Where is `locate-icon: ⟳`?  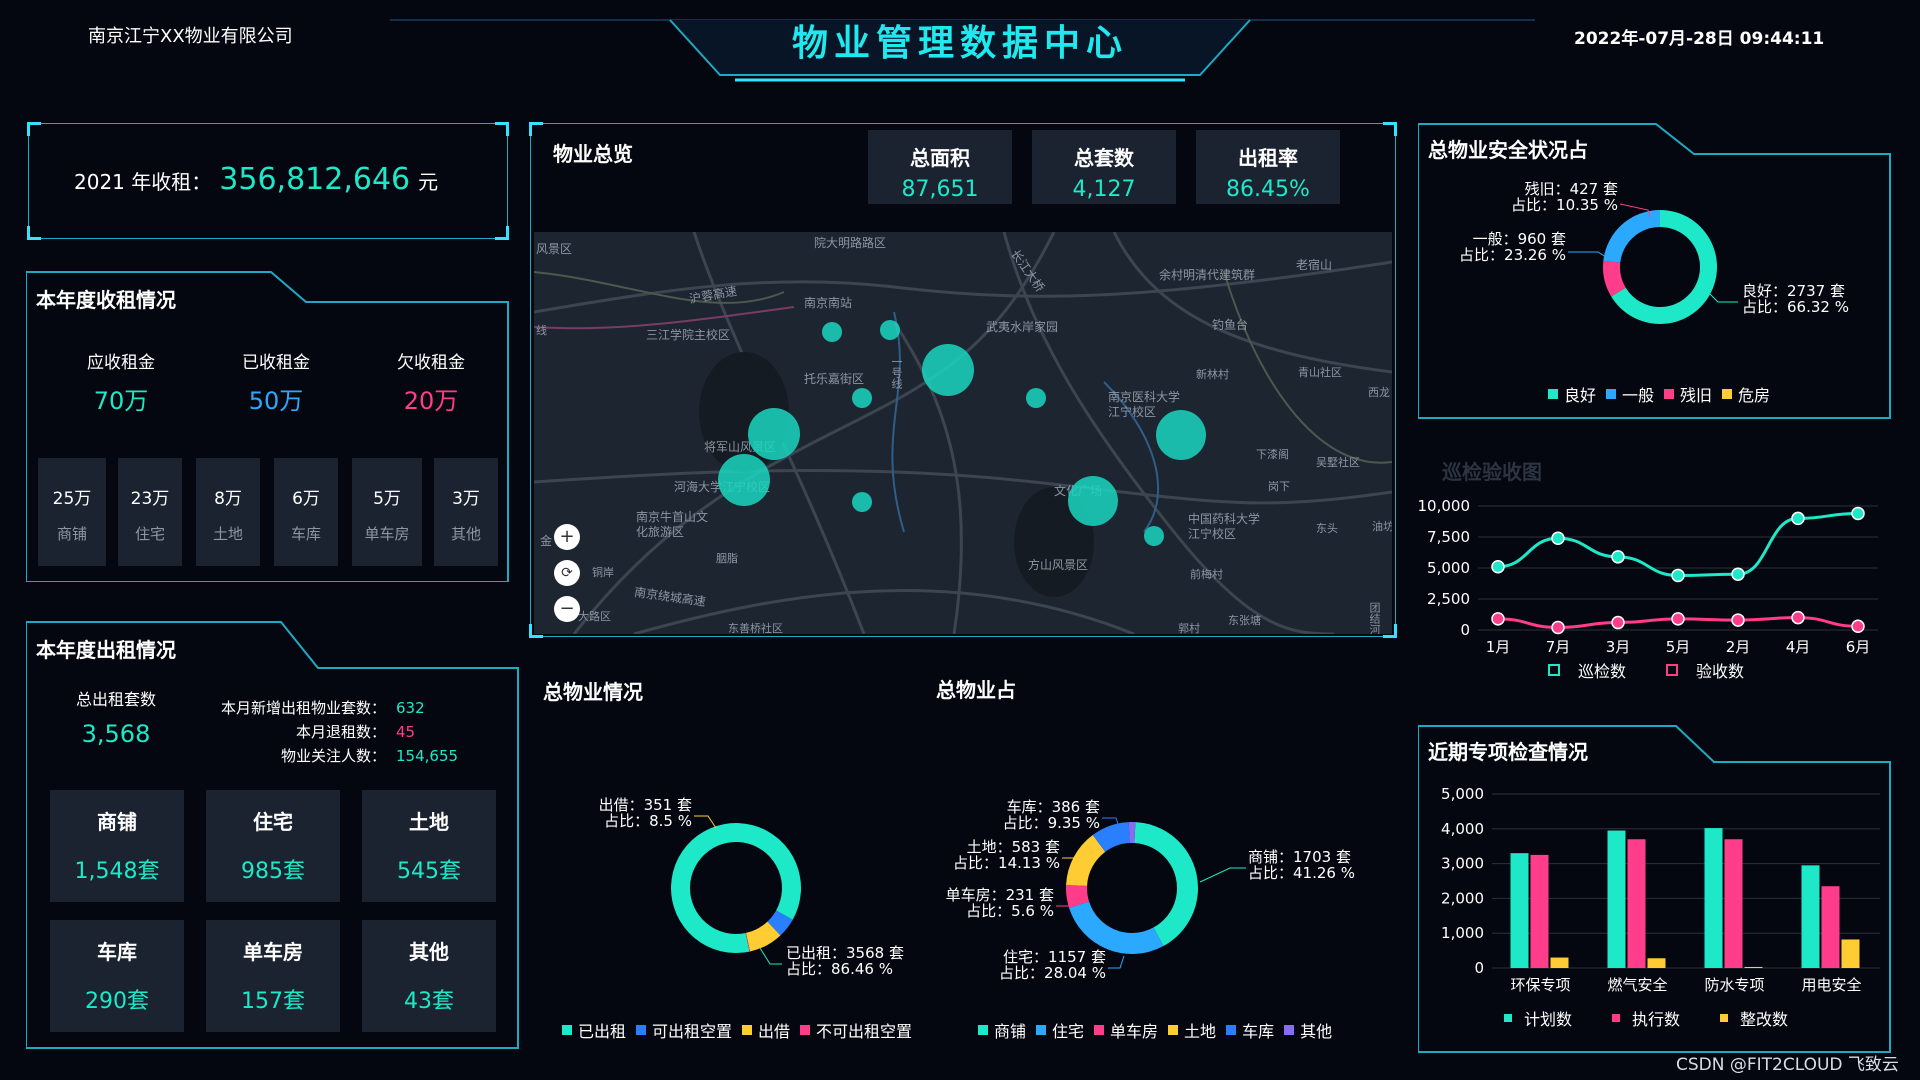
locate-icon: ⟳ is located at coordinates (567, 573).